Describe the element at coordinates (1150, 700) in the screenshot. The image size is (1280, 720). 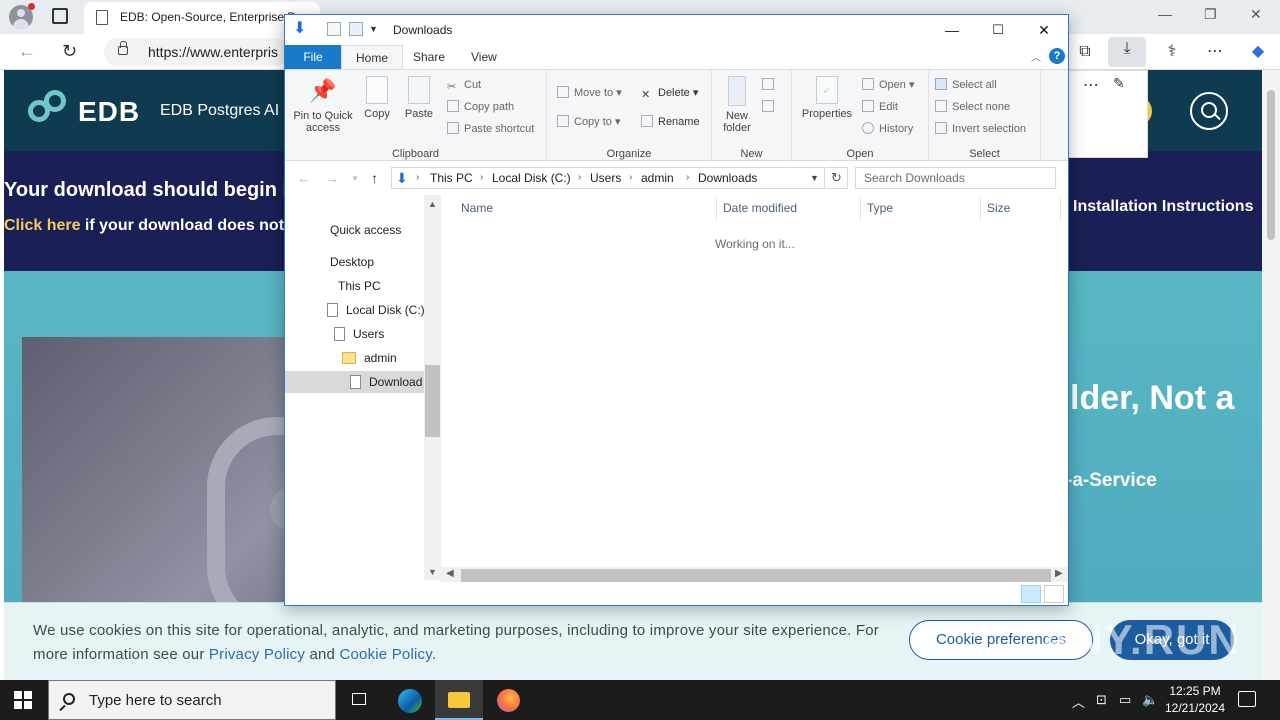
I see `volume-icon: 🔈` at that location.